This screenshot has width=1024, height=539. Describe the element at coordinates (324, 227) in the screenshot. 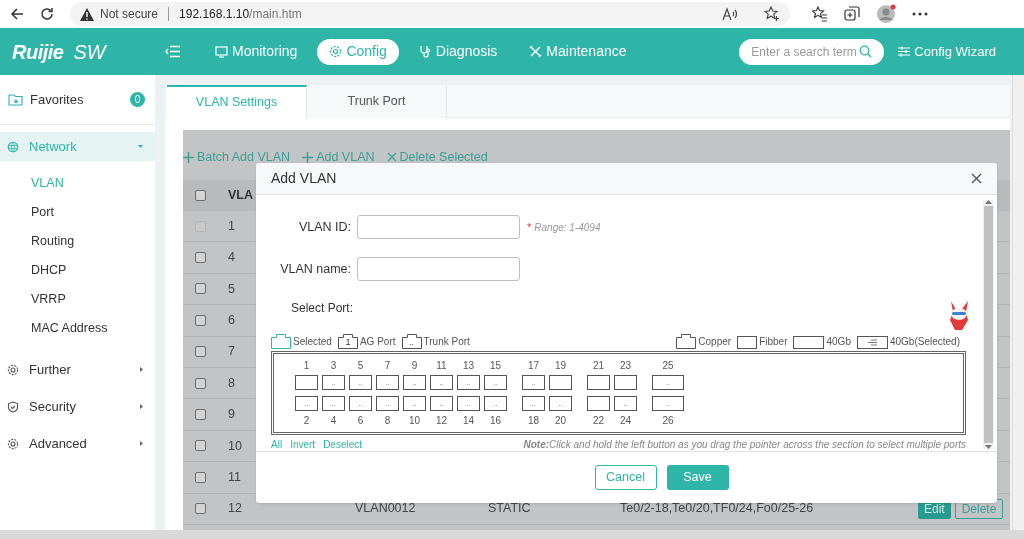

I see `field-label: VLAN ID:` at that location.